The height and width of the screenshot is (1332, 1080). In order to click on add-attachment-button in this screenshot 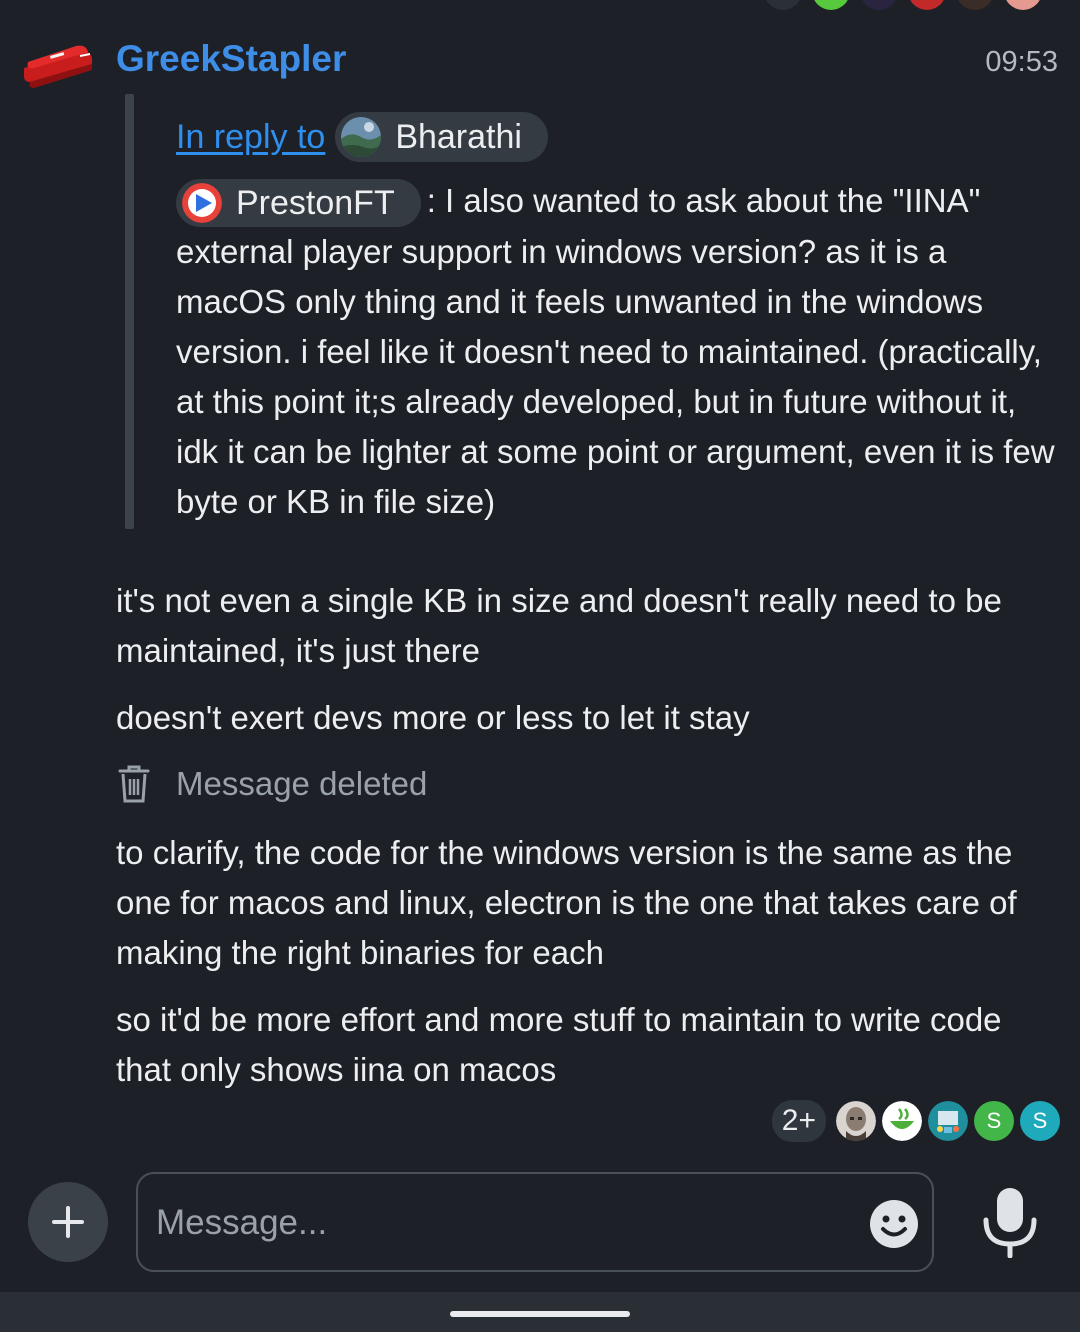, I will do `click(68, 1222)`.